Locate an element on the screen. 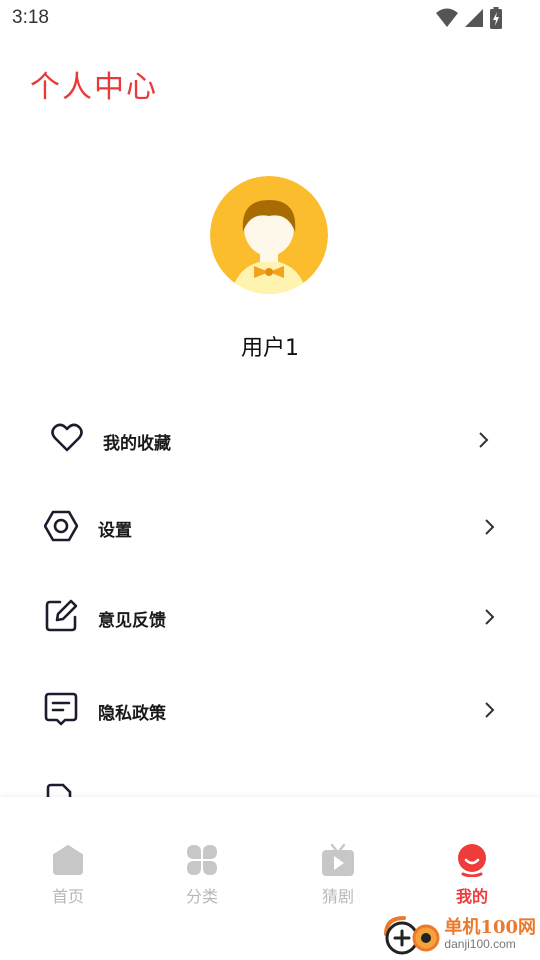  hexagon-settings-icon is located at coordinates (61, 526).